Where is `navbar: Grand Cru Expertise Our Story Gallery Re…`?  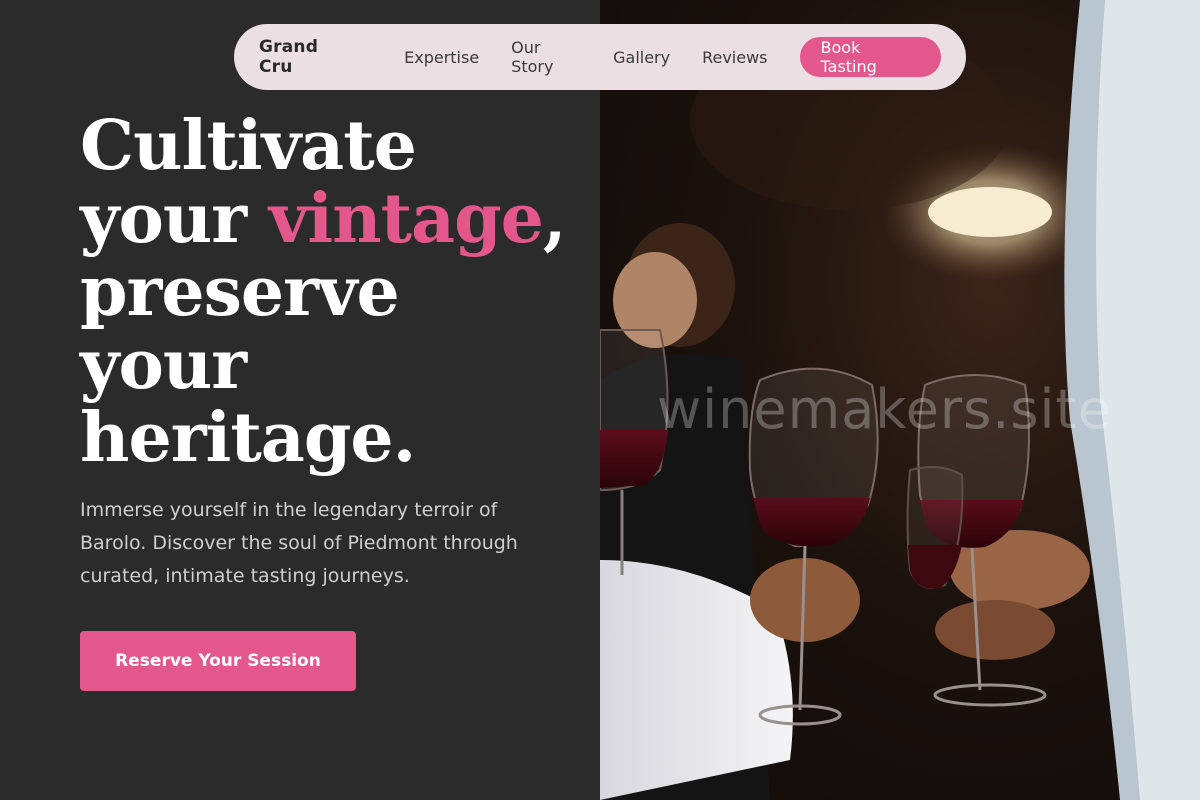 navbar: Grand Cru Expertise Our Story Gallery Re… is located at coordinates (600, 57).